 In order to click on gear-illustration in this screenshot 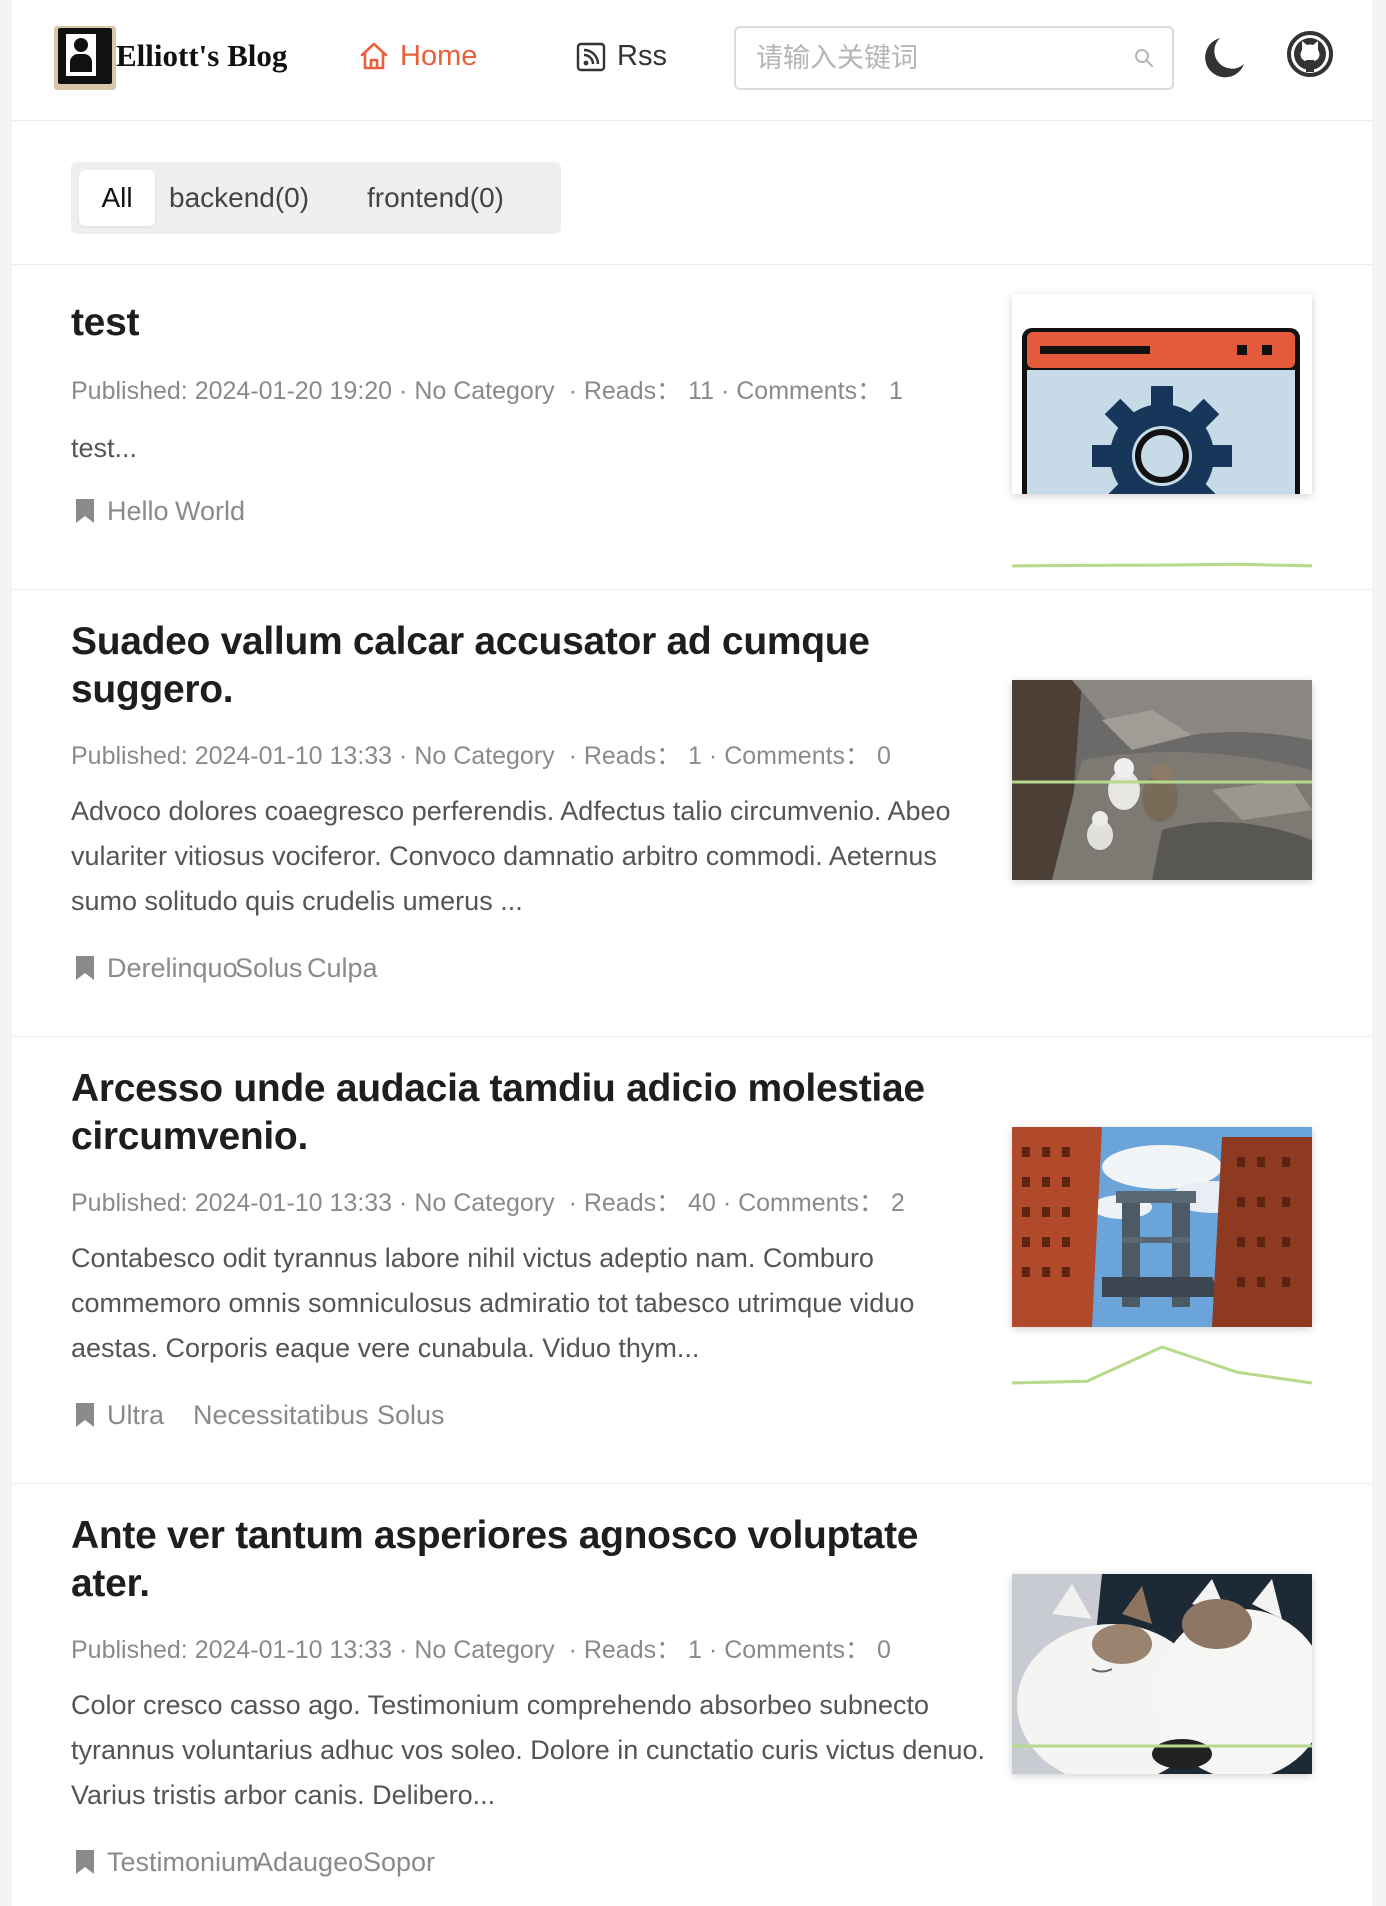, I will do `click(1161, 411)`.